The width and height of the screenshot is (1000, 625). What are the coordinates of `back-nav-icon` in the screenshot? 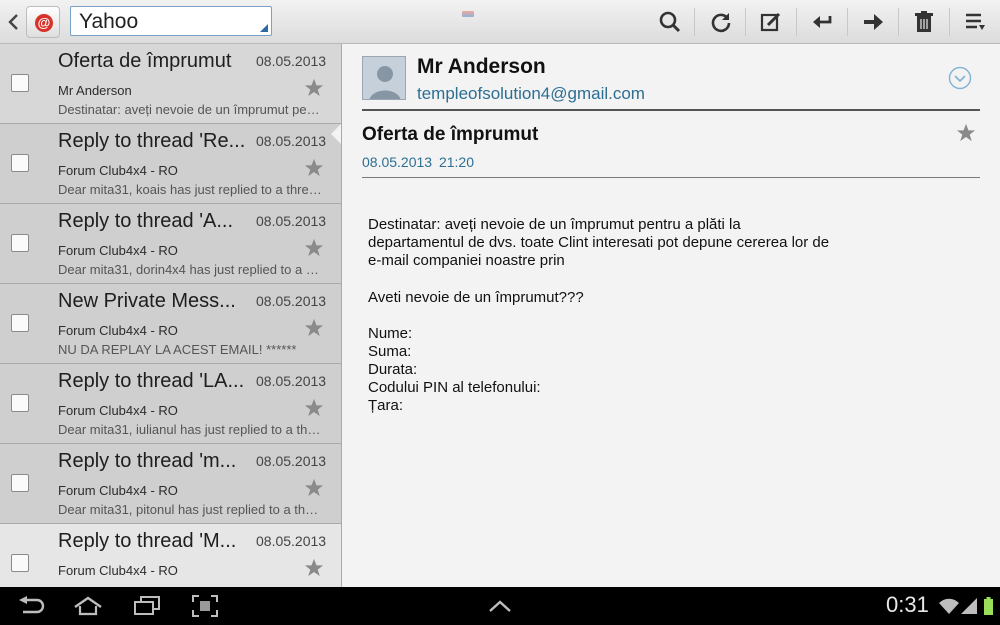 It's located at (31, 606).